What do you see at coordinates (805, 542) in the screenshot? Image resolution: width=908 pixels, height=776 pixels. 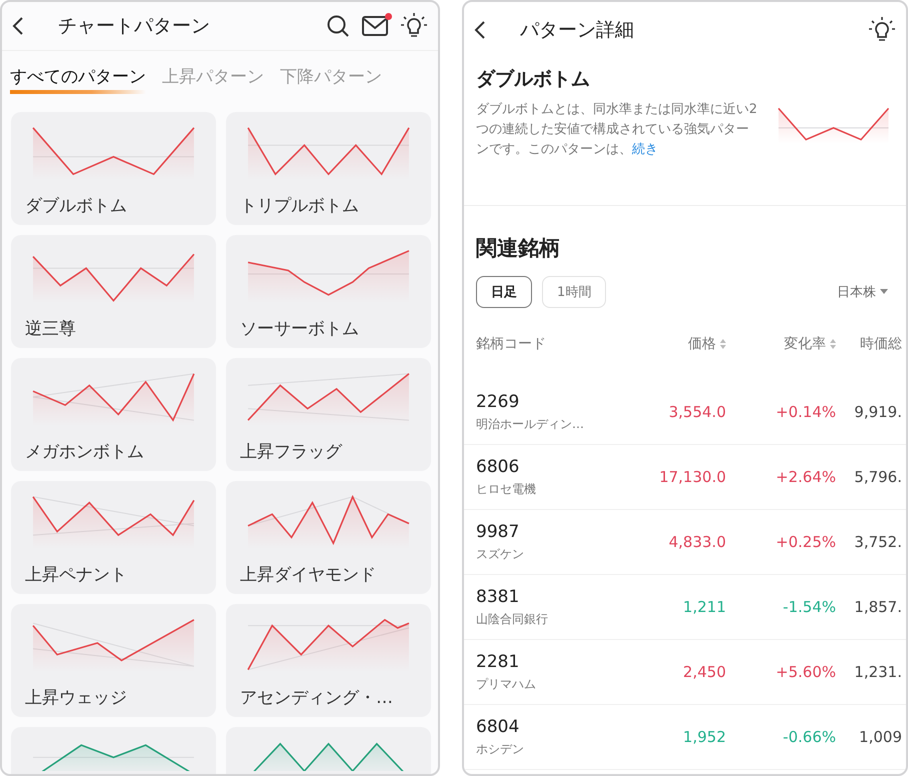 I see `change-cell-text: +0.25%` at bounding box center [805, 542].